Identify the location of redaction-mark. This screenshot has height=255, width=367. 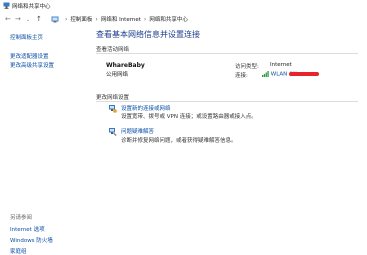
(303, 74).